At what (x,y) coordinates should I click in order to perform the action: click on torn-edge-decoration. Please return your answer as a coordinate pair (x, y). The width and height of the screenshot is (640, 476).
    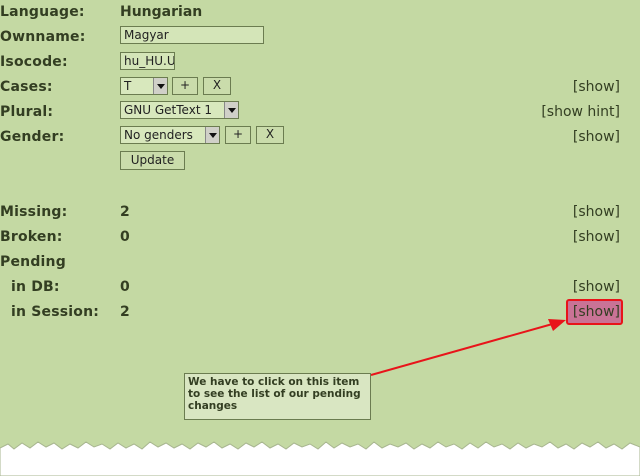
    Looking at the image, I should click on (320, 458).